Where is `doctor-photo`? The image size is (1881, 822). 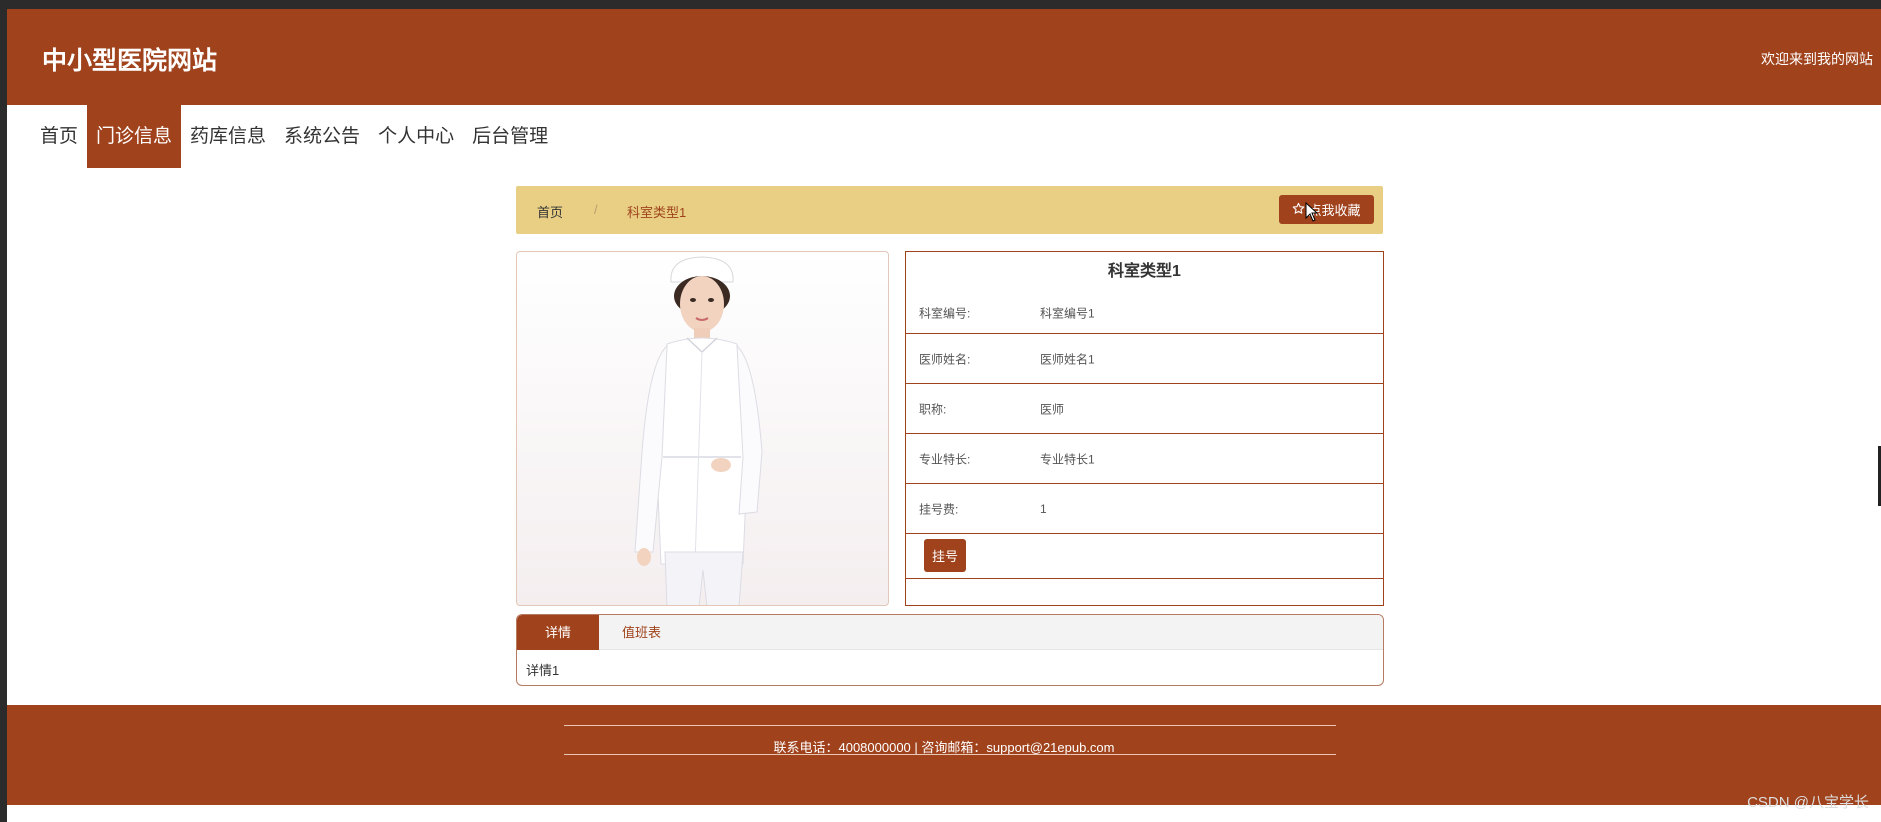
doctor-photo is located at coordinates (702, 428).